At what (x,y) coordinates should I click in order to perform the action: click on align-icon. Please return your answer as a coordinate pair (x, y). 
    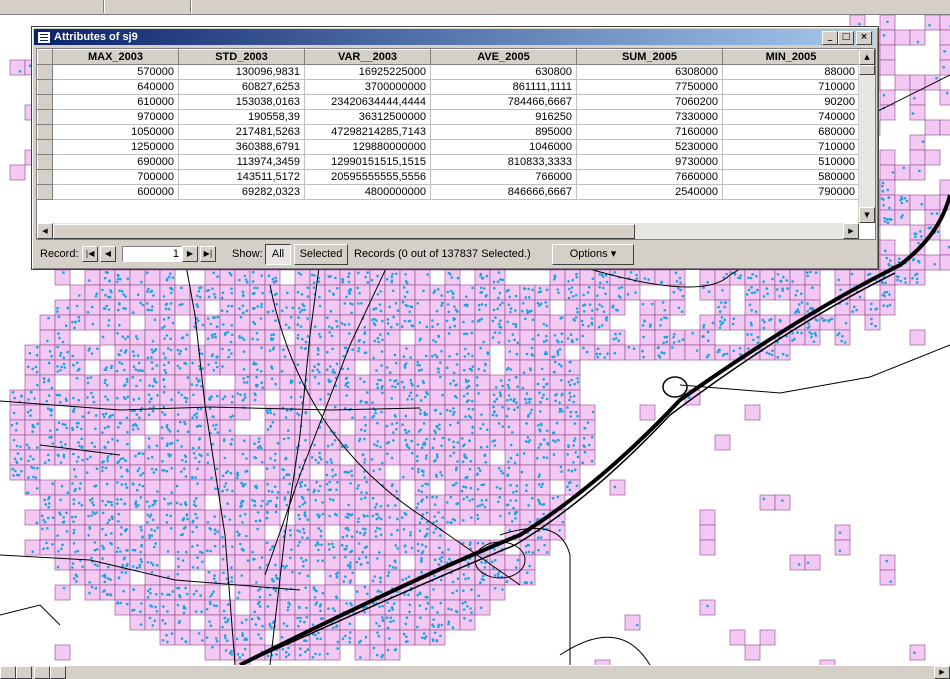
    Looking at the image, I should click on (349, 7).